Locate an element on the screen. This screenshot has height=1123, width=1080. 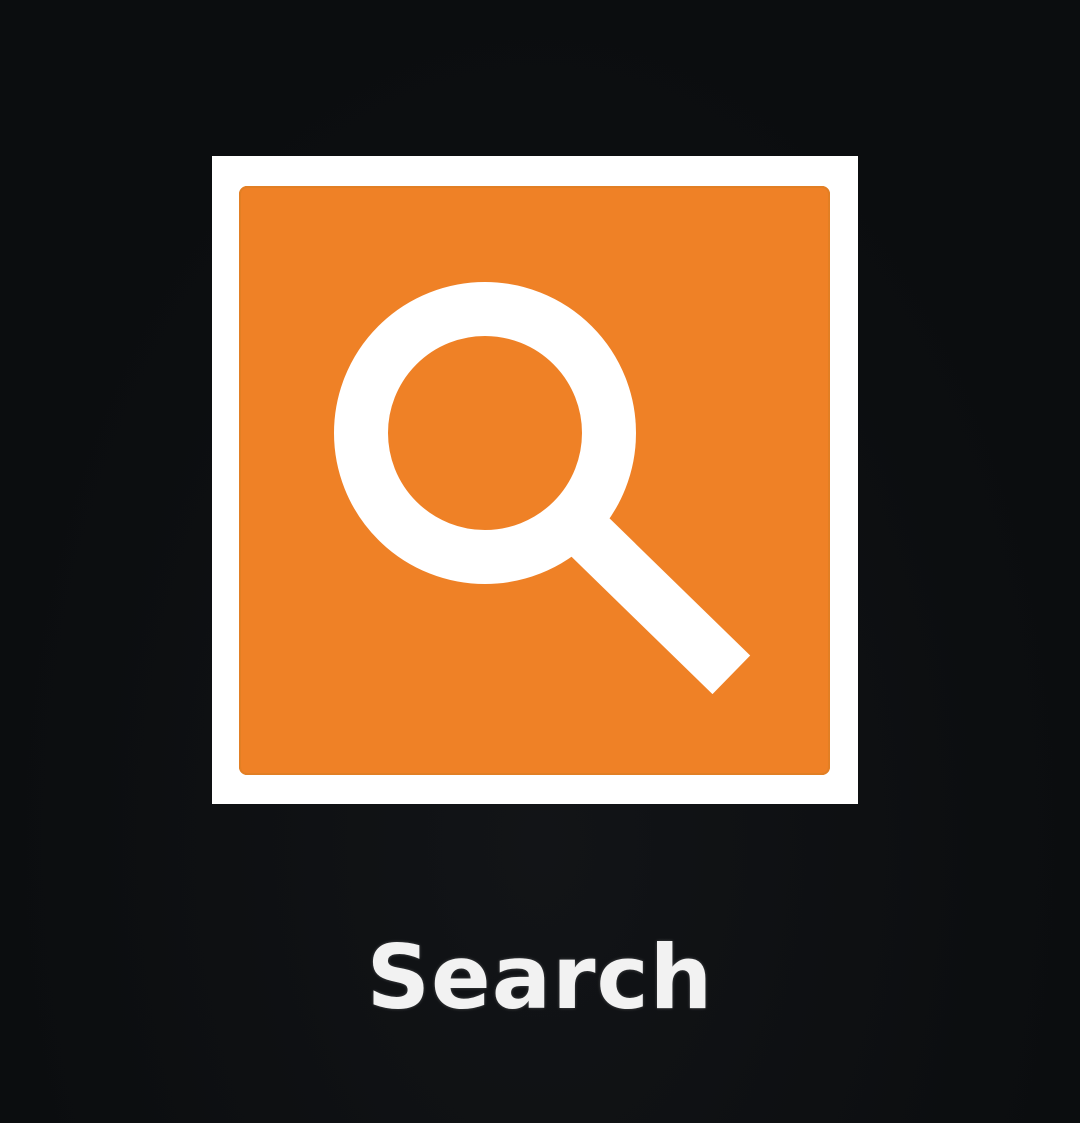
app-label: Search is located at coordinates (540, 978).